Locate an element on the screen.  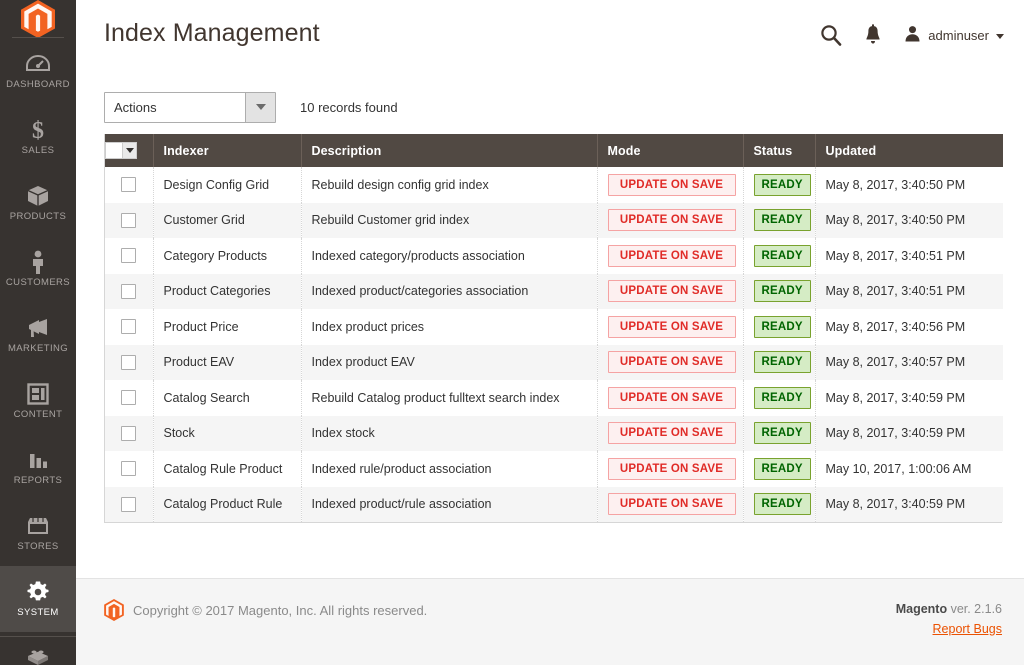
grid-toolbar: Actions 10 records found is located at coordinates (553, 107).